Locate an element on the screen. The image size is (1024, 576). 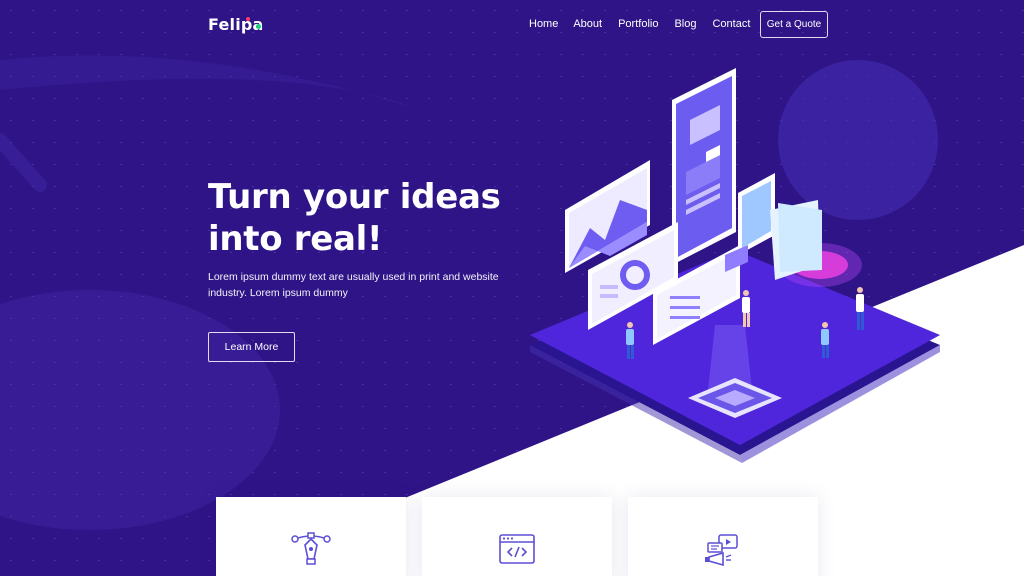
nav-home: Home is located at coordinates (543, 24).